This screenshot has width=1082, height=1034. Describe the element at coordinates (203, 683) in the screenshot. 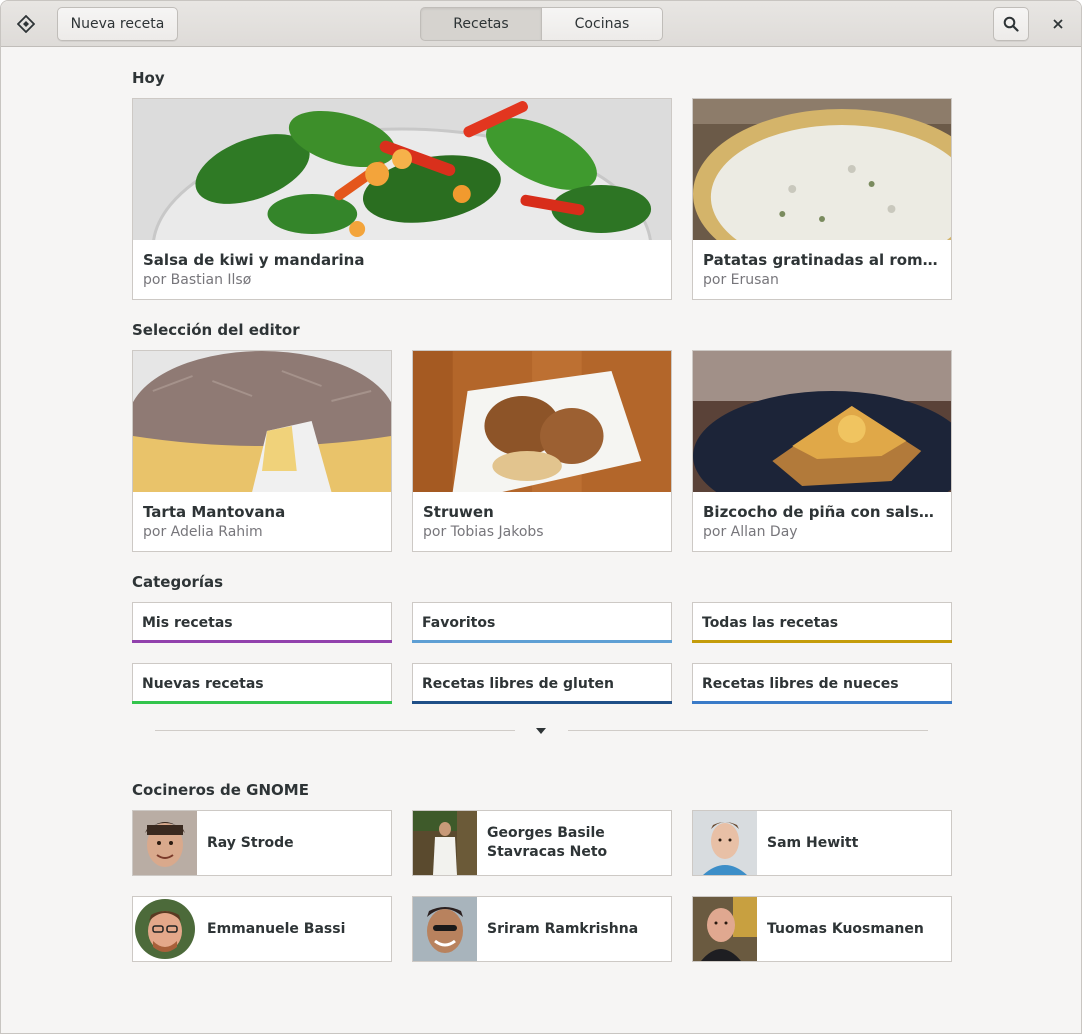

I see `category-label: Nuevas recetas` at that location.